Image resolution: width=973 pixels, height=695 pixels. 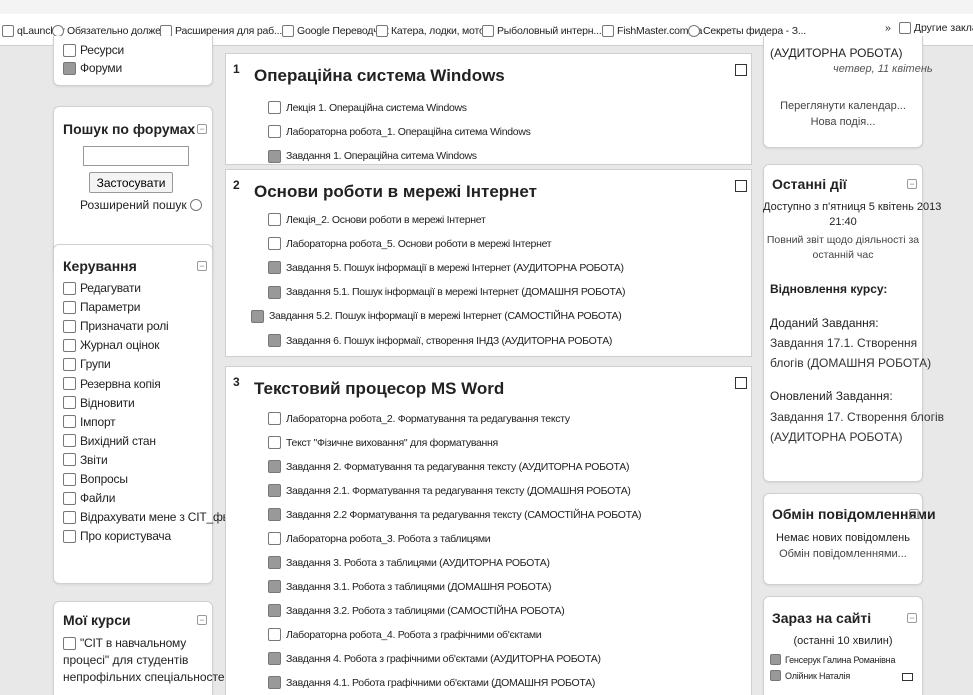 I want to click on admin-item: Відновити, so click(x=99, y=403).